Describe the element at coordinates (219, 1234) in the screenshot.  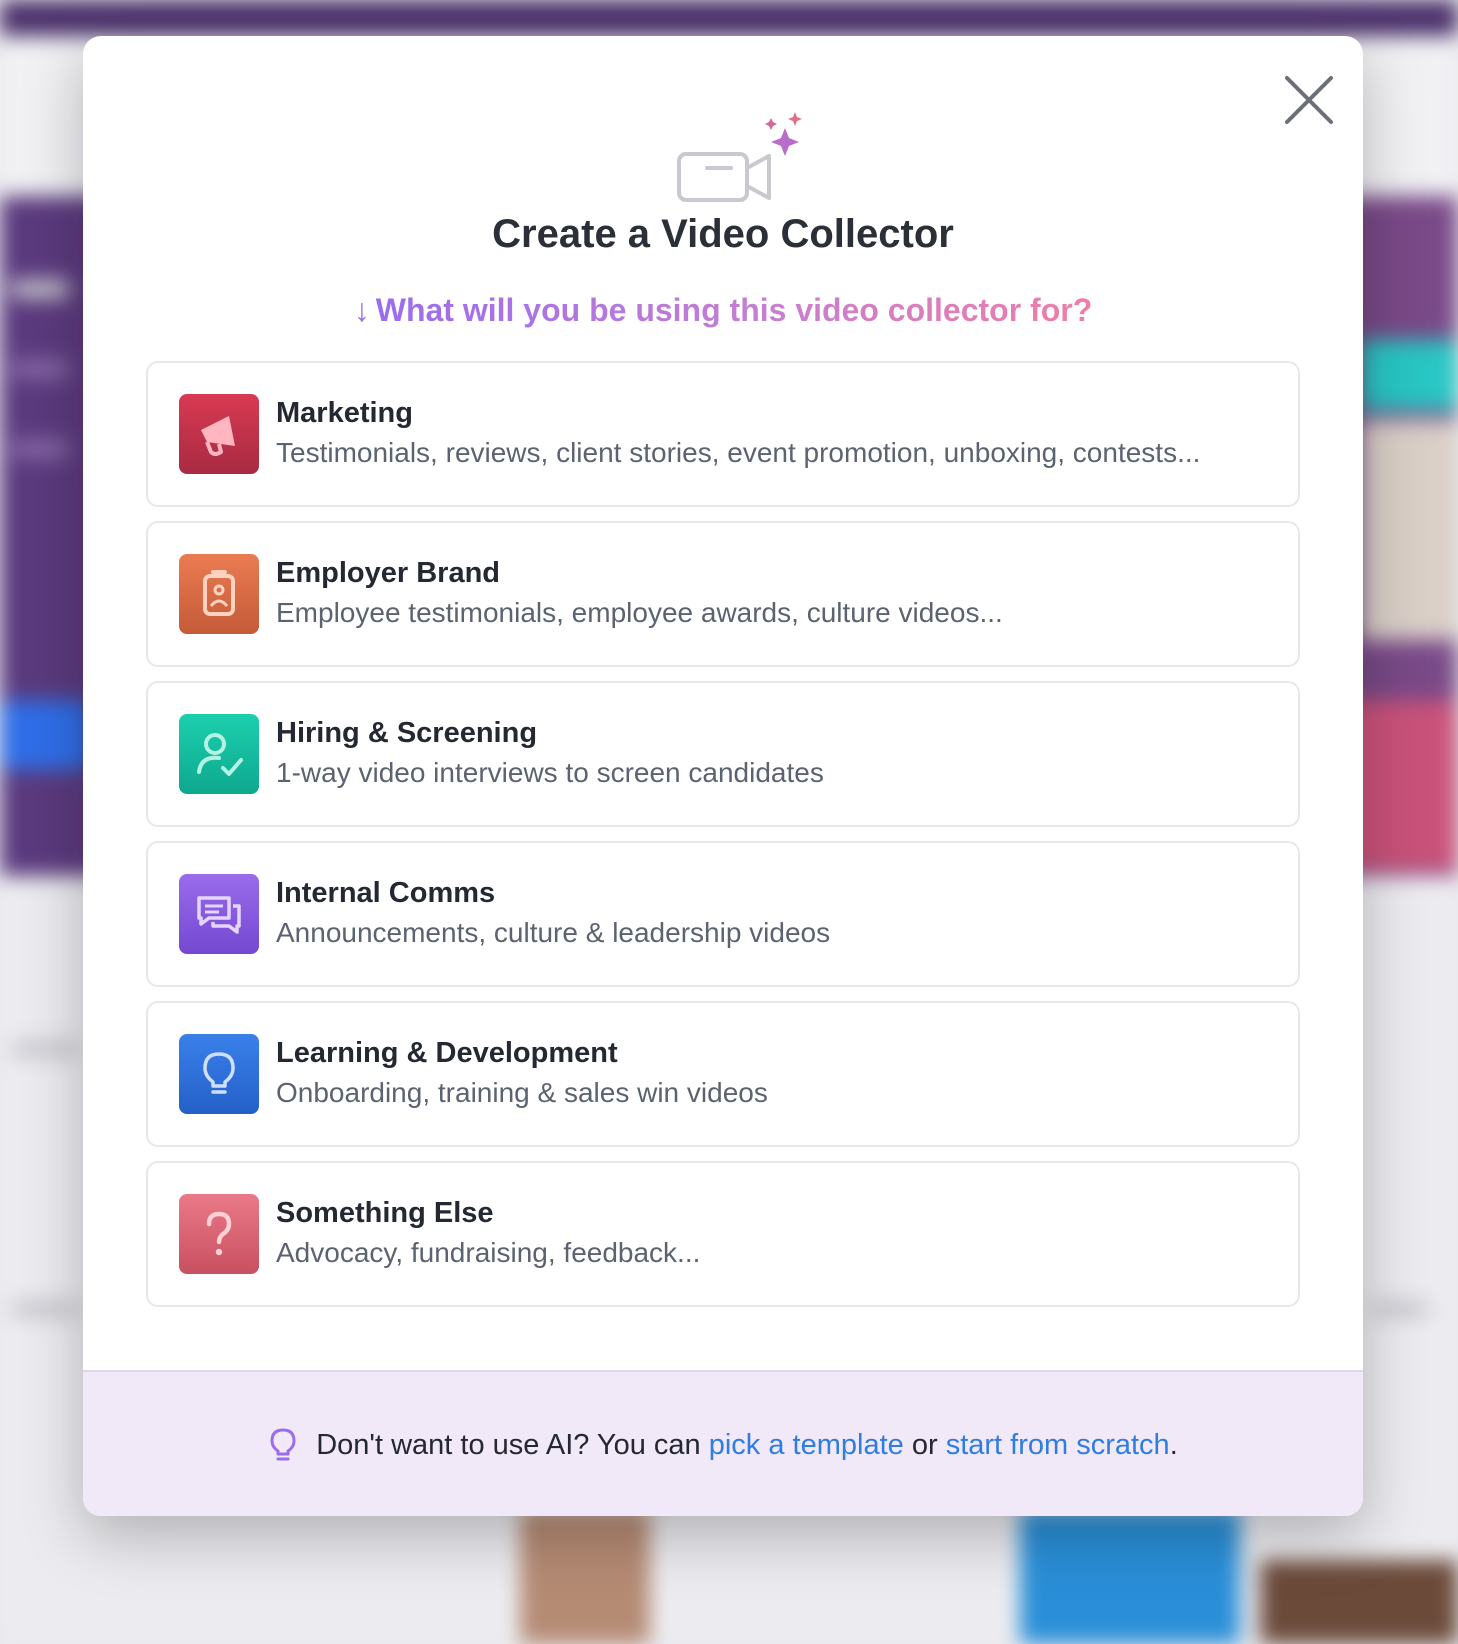
I see `question-mark-icon` at that location.